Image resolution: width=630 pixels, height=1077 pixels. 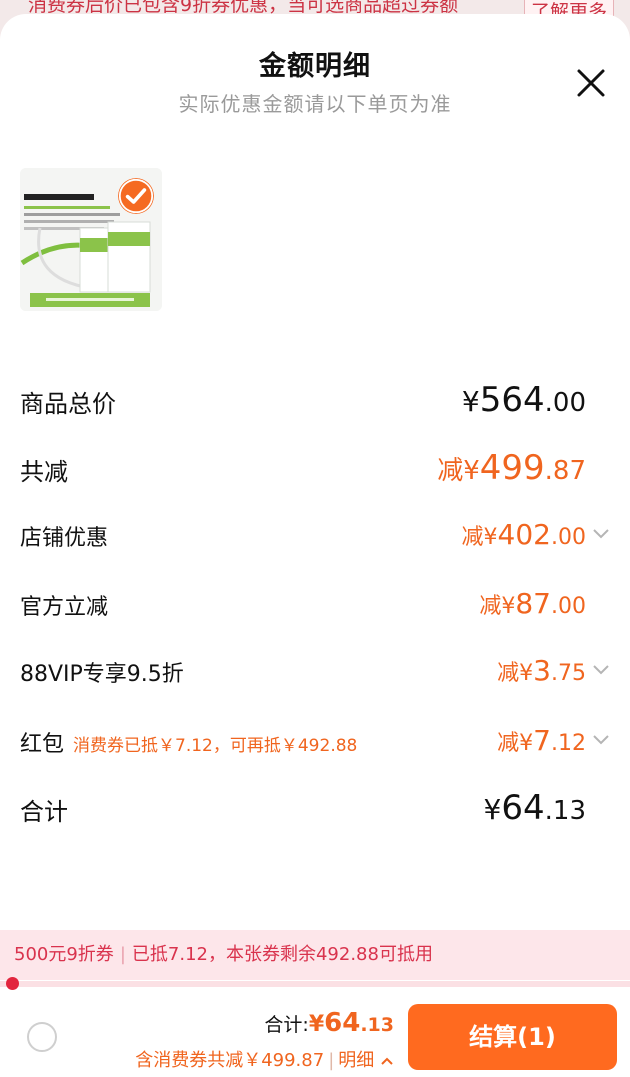 I want to click on checkmark-icon, so click(x=136, y=196).